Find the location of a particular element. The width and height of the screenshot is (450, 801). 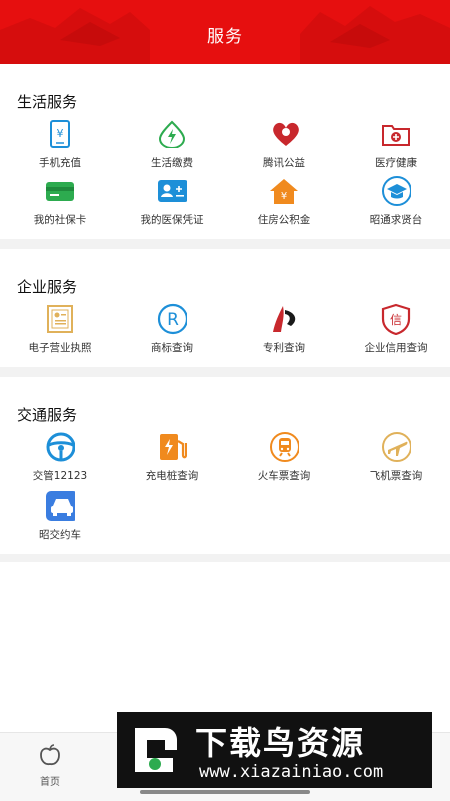

enterprise-services-section: 企业服务 电子营业执照 R 商标查询 专利查询 信 企业信用查询 is located at coordinates (225, 308).